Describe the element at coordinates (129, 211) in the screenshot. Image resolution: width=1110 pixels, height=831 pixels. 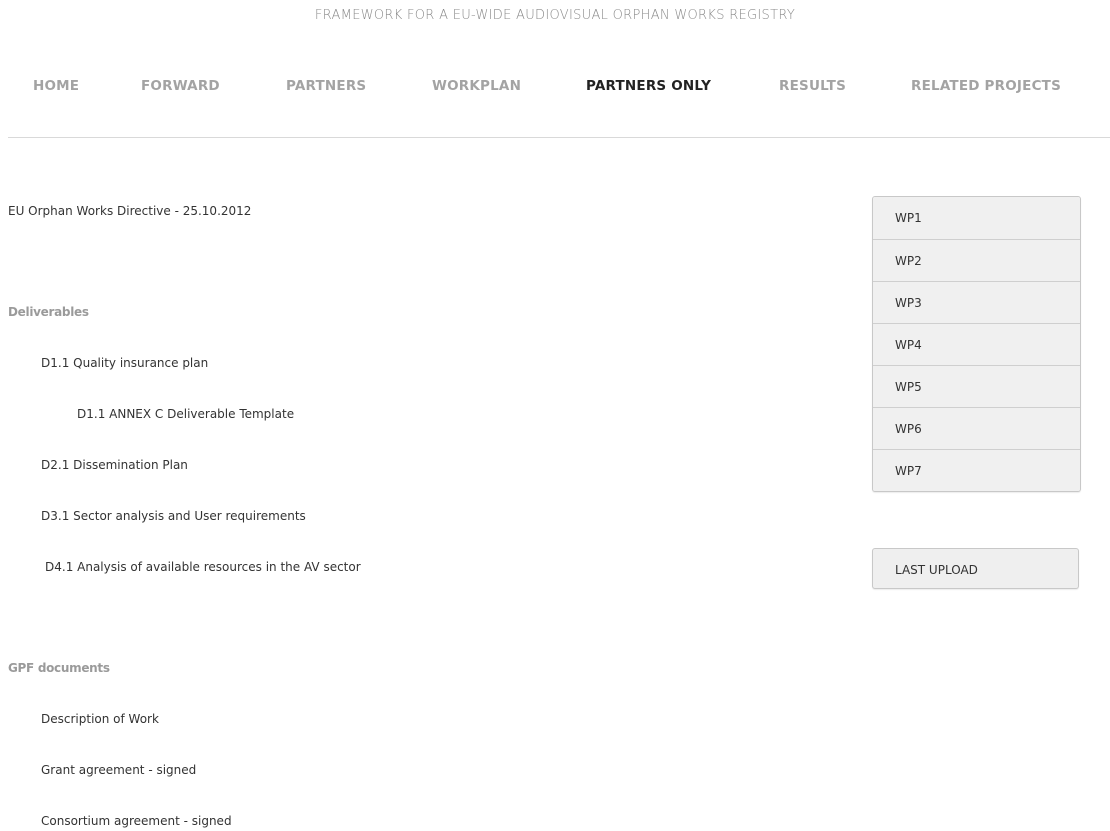
I see `directive-link: EU Orphan Works Directive - 25.10.2012` at that location.